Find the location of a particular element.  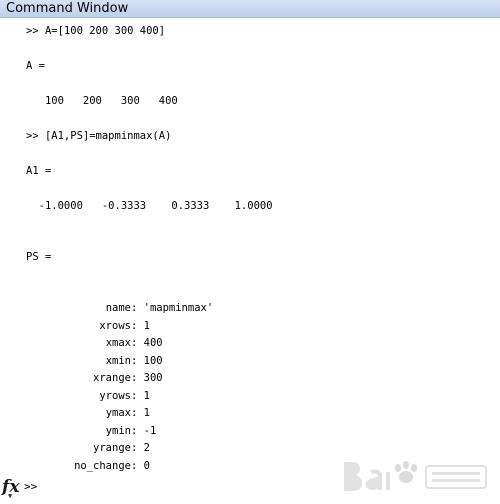

console-line: PS = is located at coordinates (39, 257).